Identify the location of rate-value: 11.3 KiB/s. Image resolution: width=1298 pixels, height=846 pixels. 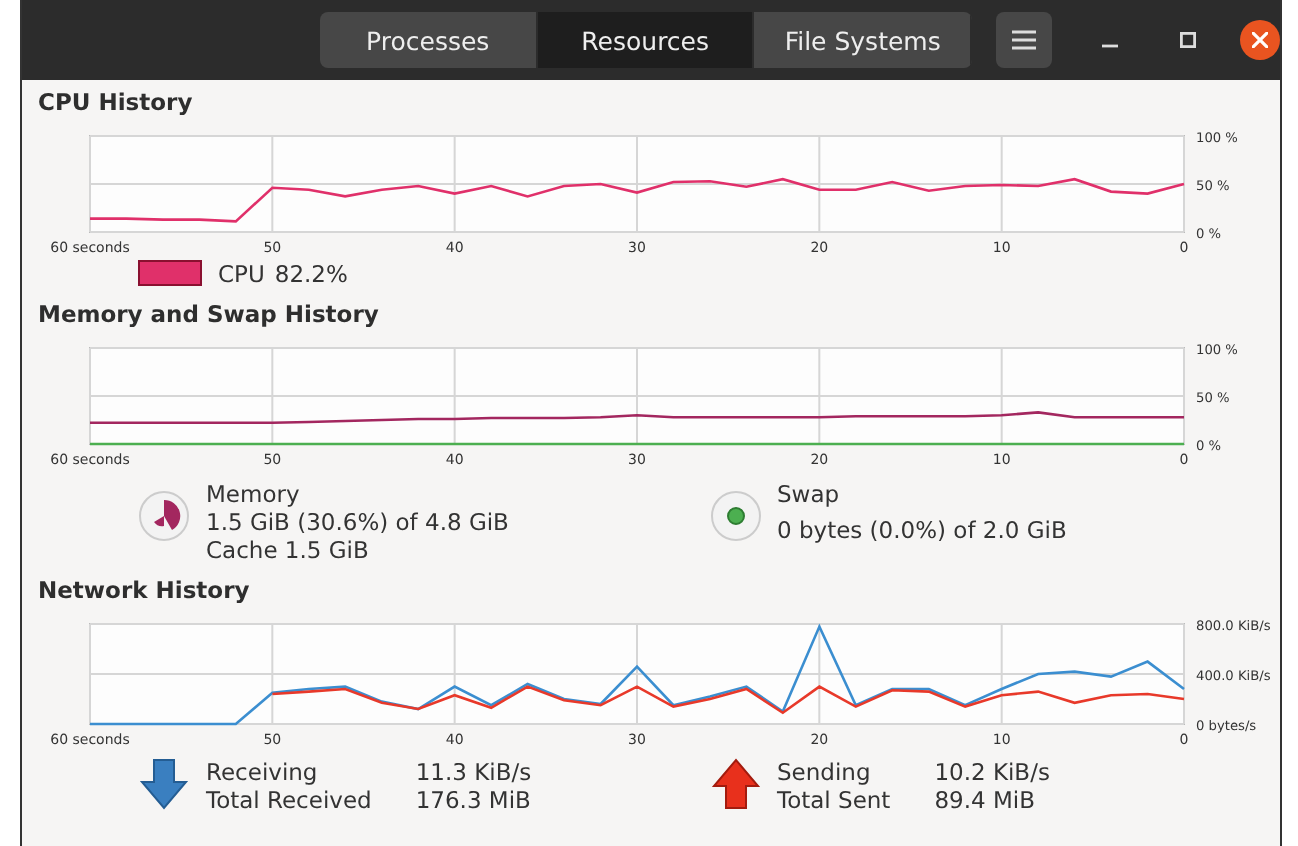
(473, 772).